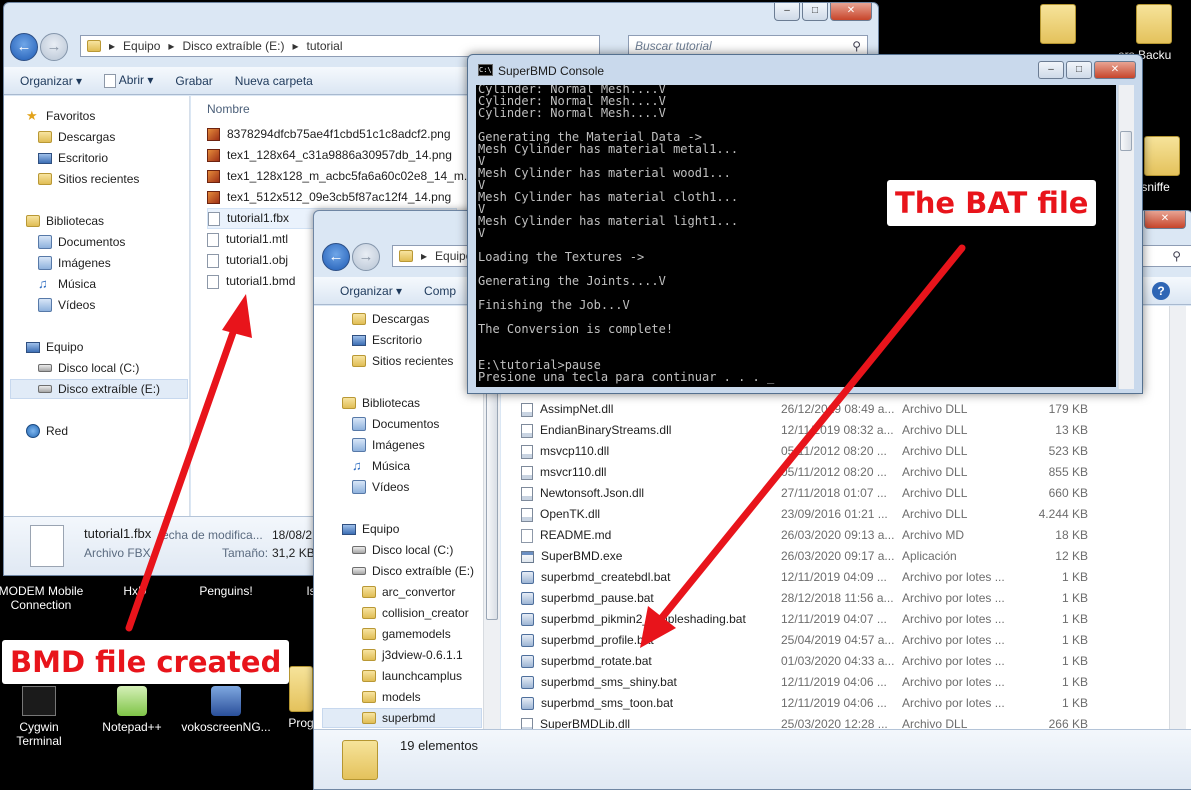 This screenshot has height=790, width=1191. I want to click on file-row: superbmd_createbdl.bat, so click(646, 577).